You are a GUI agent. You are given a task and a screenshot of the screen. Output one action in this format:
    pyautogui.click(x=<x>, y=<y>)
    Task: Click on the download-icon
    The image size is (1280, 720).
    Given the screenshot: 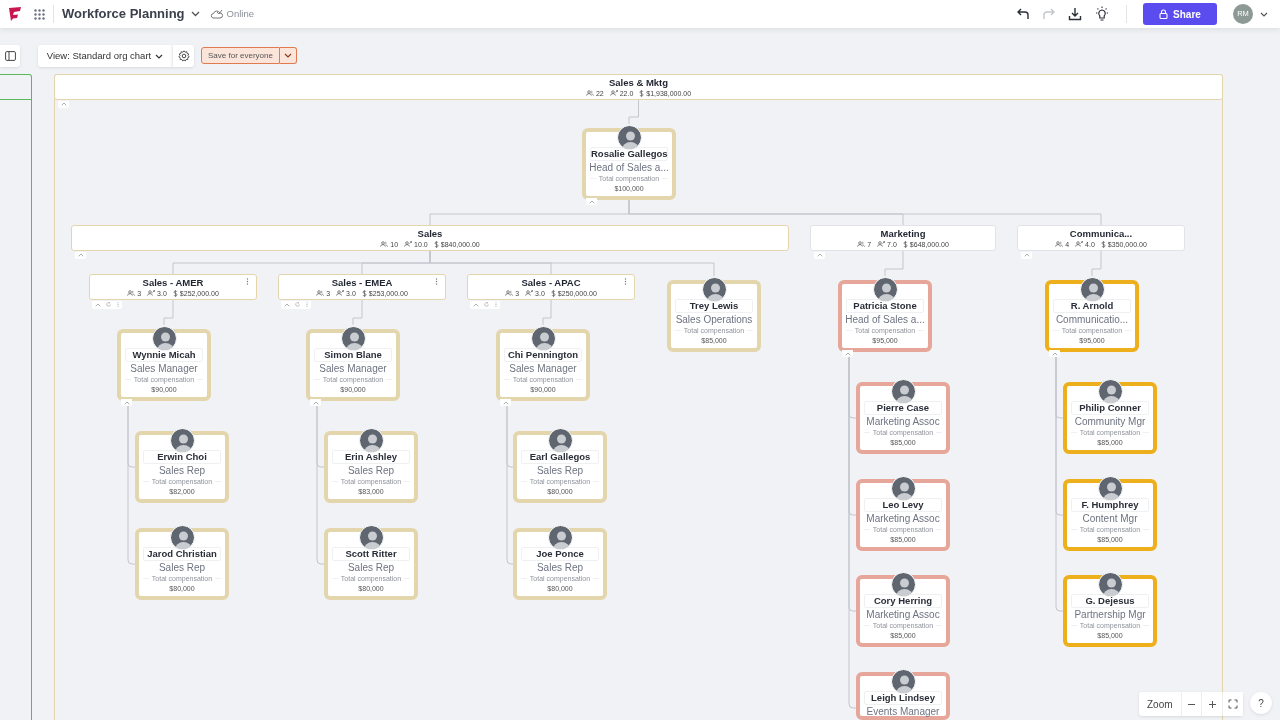 What is the action you would take?
    pyautogui.click(x=1075, y=14)
    